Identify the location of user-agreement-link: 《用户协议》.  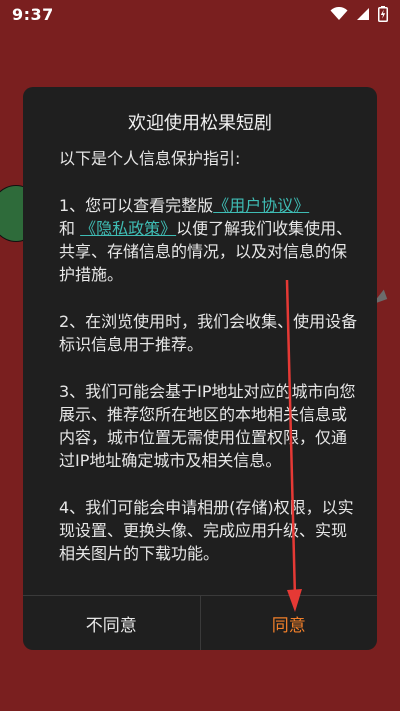
(261, 205).